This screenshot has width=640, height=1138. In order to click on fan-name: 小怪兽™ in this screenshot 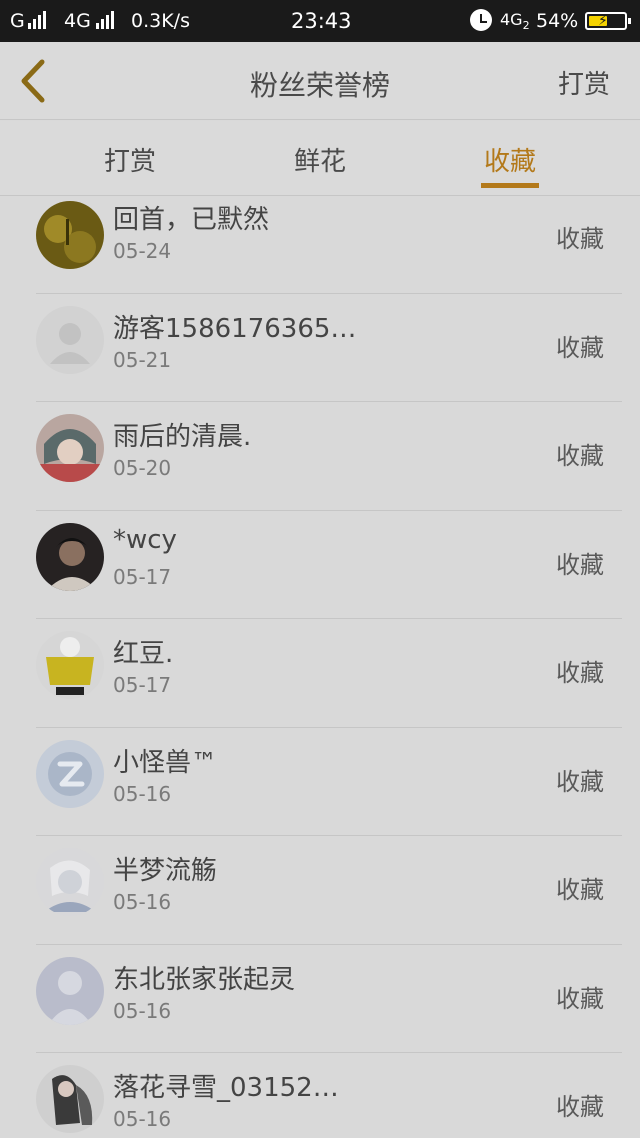, I will do `click(165, 762)`.